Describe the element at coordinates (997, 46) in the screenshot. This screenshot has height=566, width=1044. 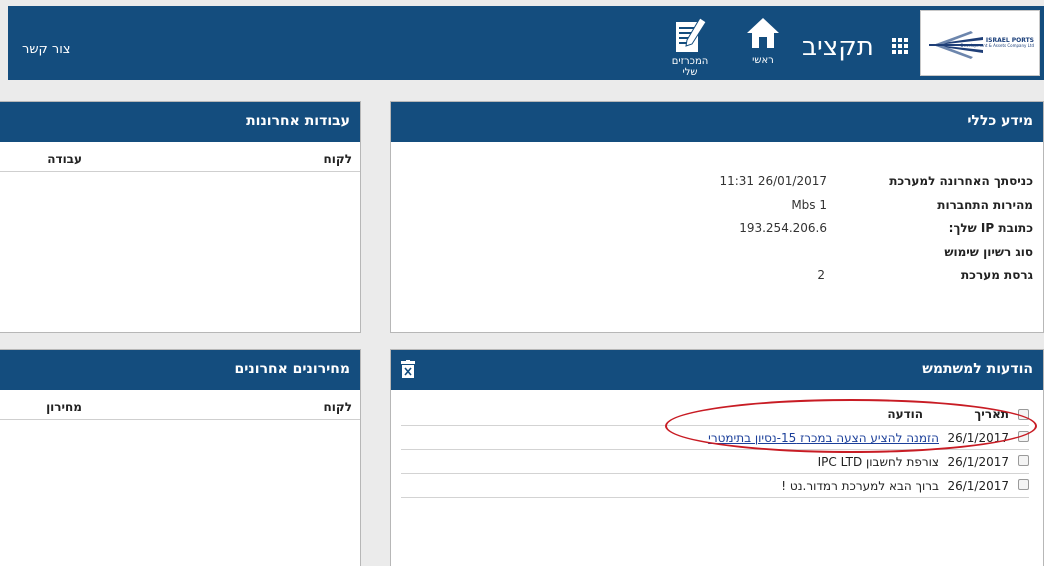
I see `logo-subtitle: Development & Assets Company Ltd` at that location.